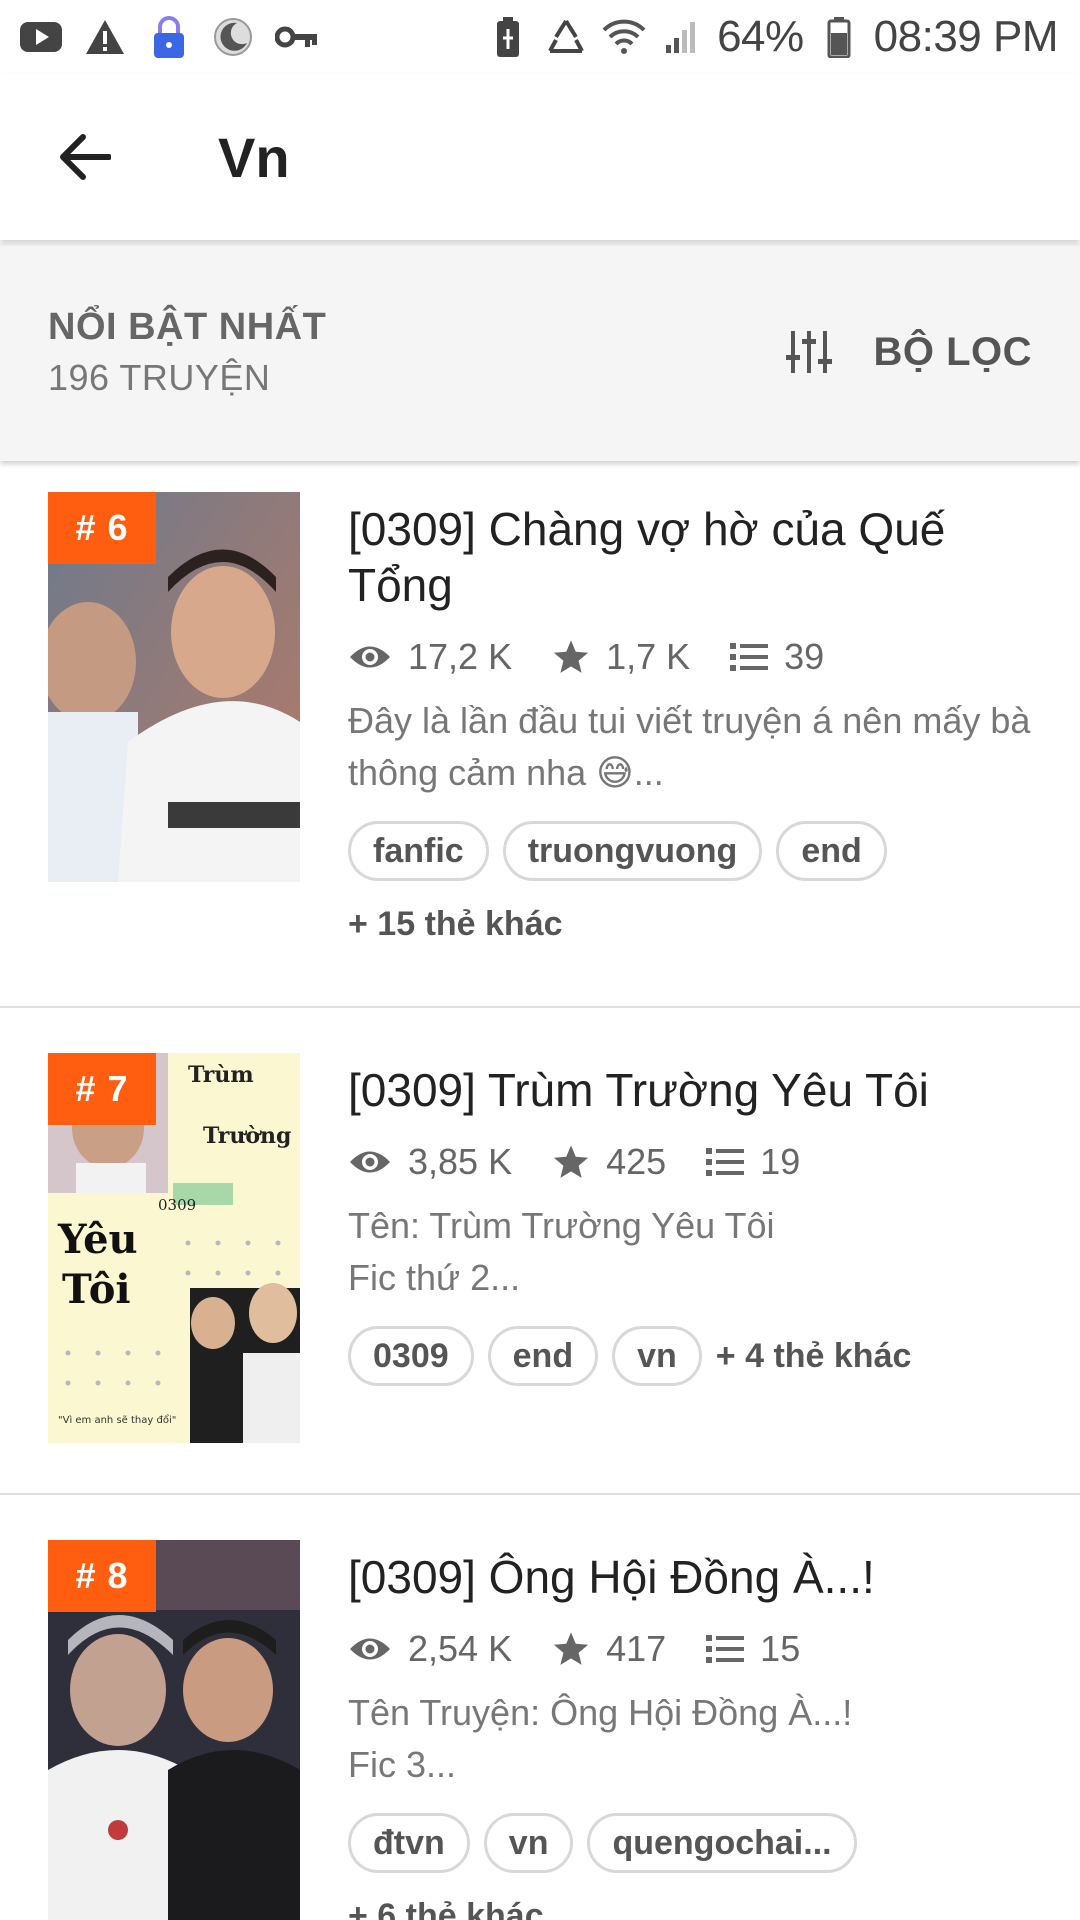 The image size is (1080, 1920). Describe the element at coordinates (753, 1649) in the screenshot. I see `parts-stat: 15` at that location.